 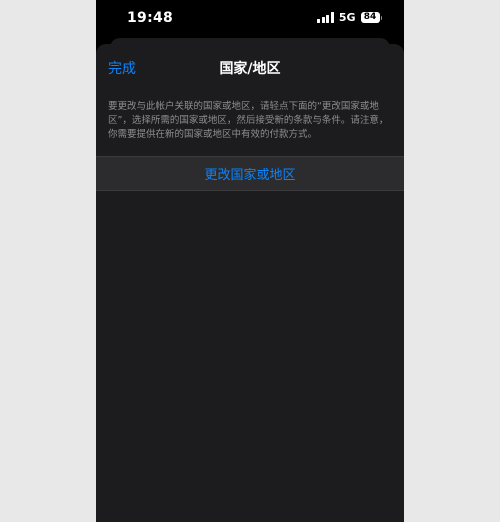 What do you see at coordinates (250, 19) in the screenshot?
I see `status-bar: 19:48 5G 84` at bounding box center [250, 19].